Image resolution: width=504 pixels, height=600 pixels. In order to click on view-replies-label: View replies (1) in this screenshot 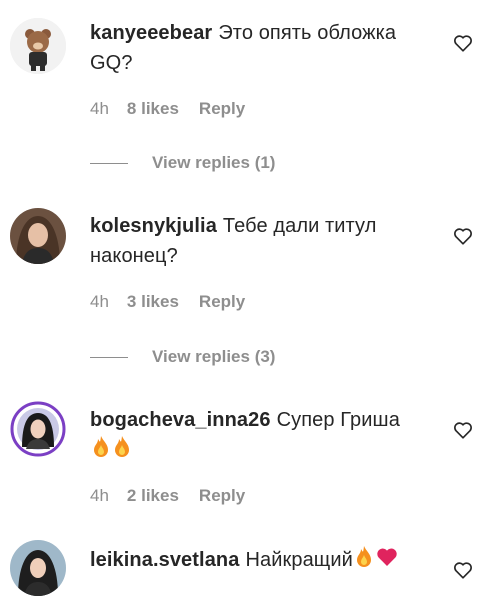, I will do `click(214, 162)`.